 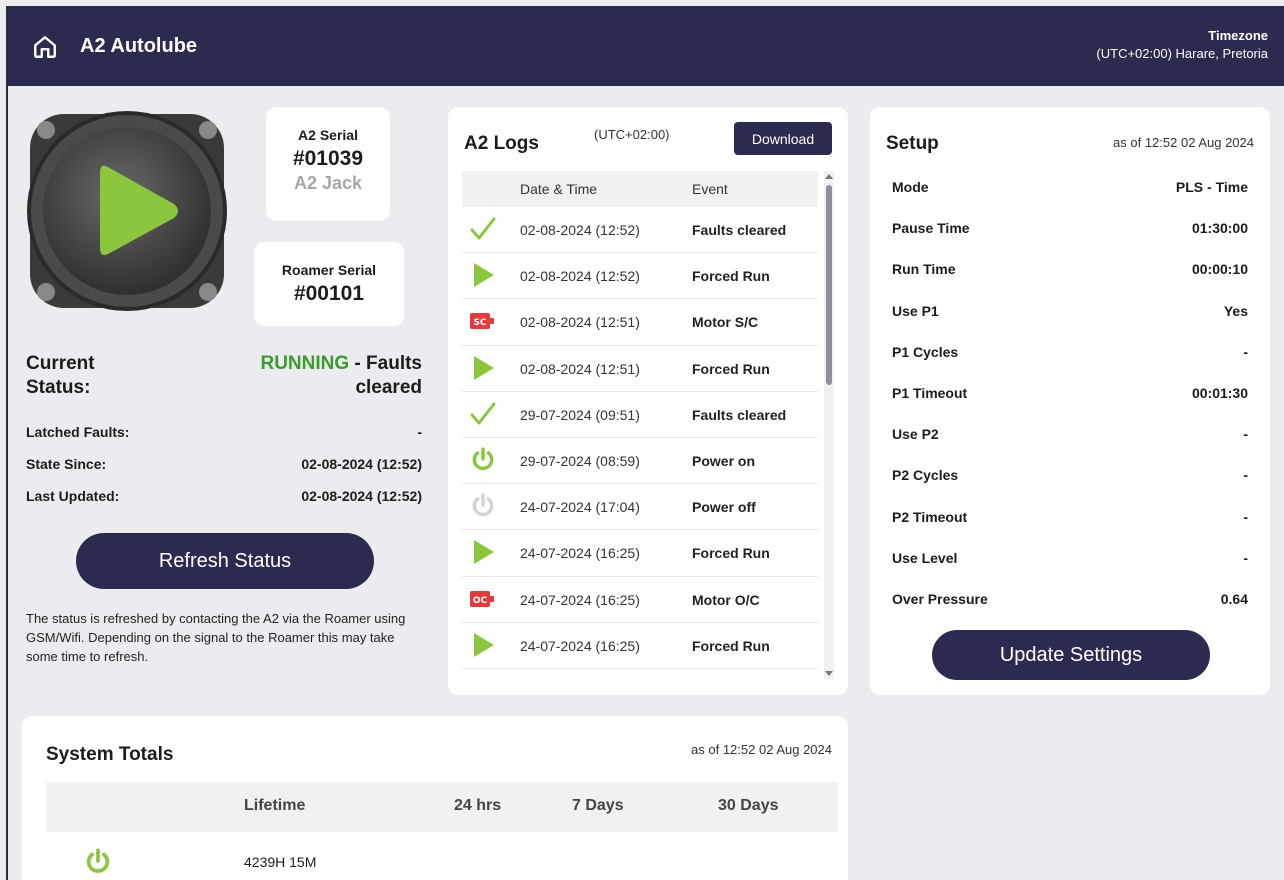 What do you see at coordinates (58, 387) in the screenshot?
I see `current-status-label-line2: Status:` at bounding box center [58, 387].